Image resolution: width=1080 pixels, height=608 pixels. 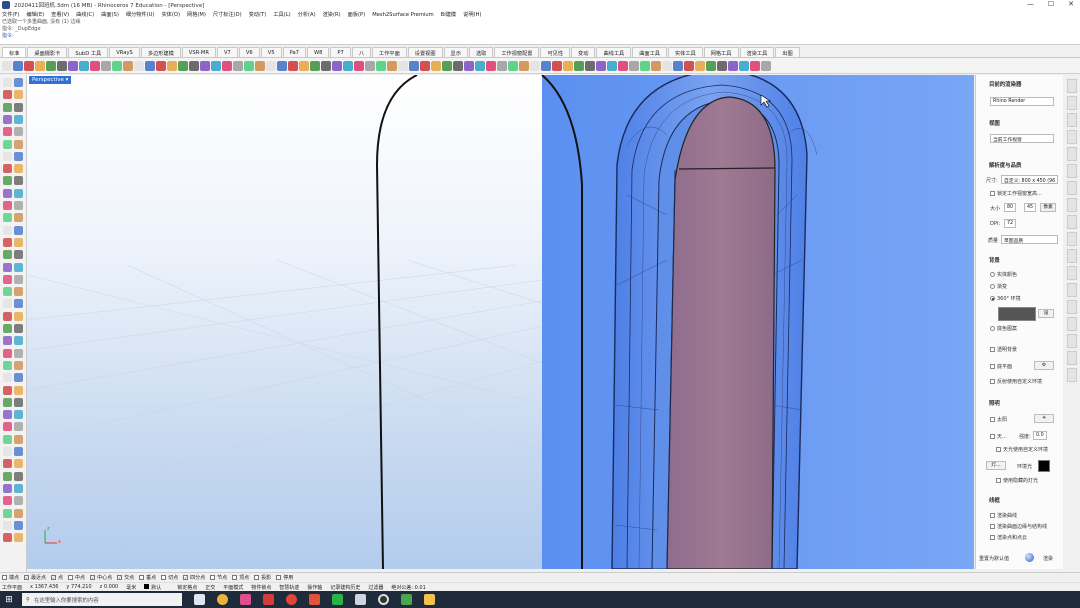 I want to click on tab-drafting: 出图, so click(x=787, y=52).